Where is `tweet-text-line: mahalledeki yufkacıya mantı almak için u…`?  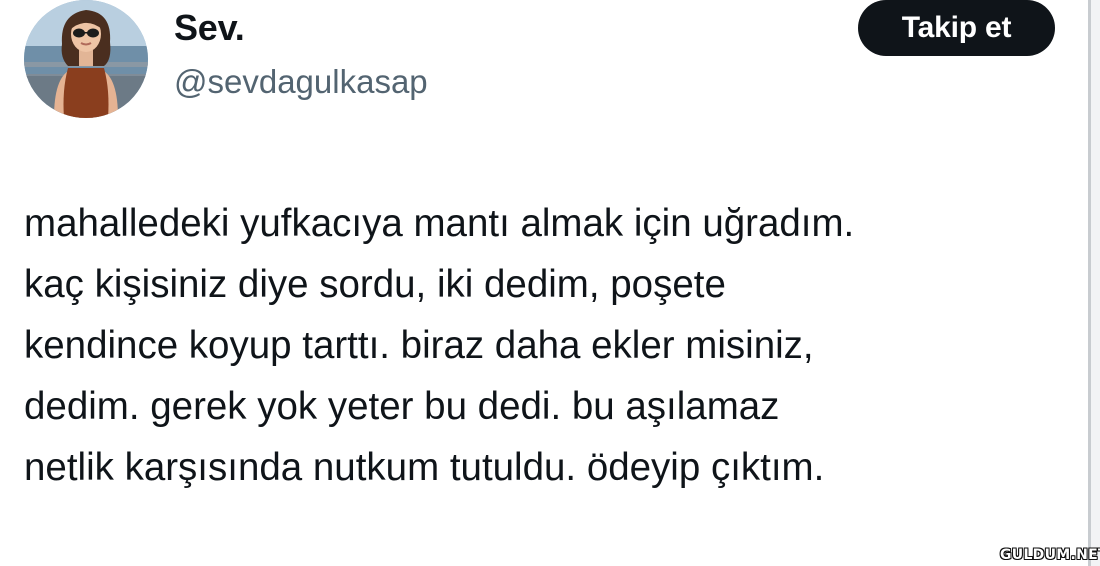 tweet-text-line: mahalledeki yufkacıya mantı almak için u… is located at coordinates (439, 223).